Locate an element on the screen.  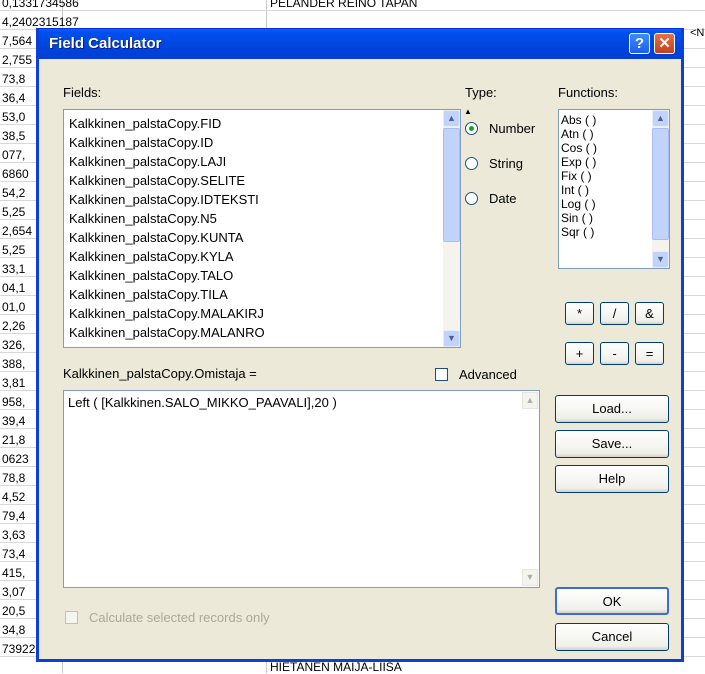
background-cell: 53,0 is located at coordinates (14, 117).